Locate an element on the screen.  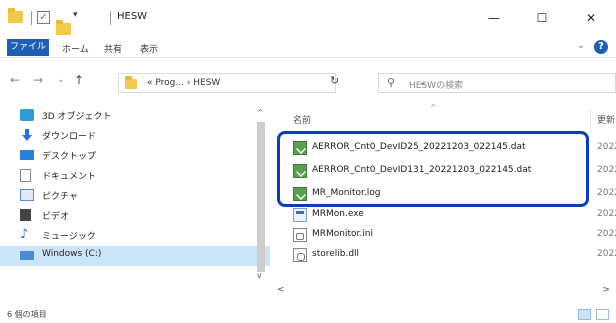
large-icons-view-icon is located at coordinates (602, 314).